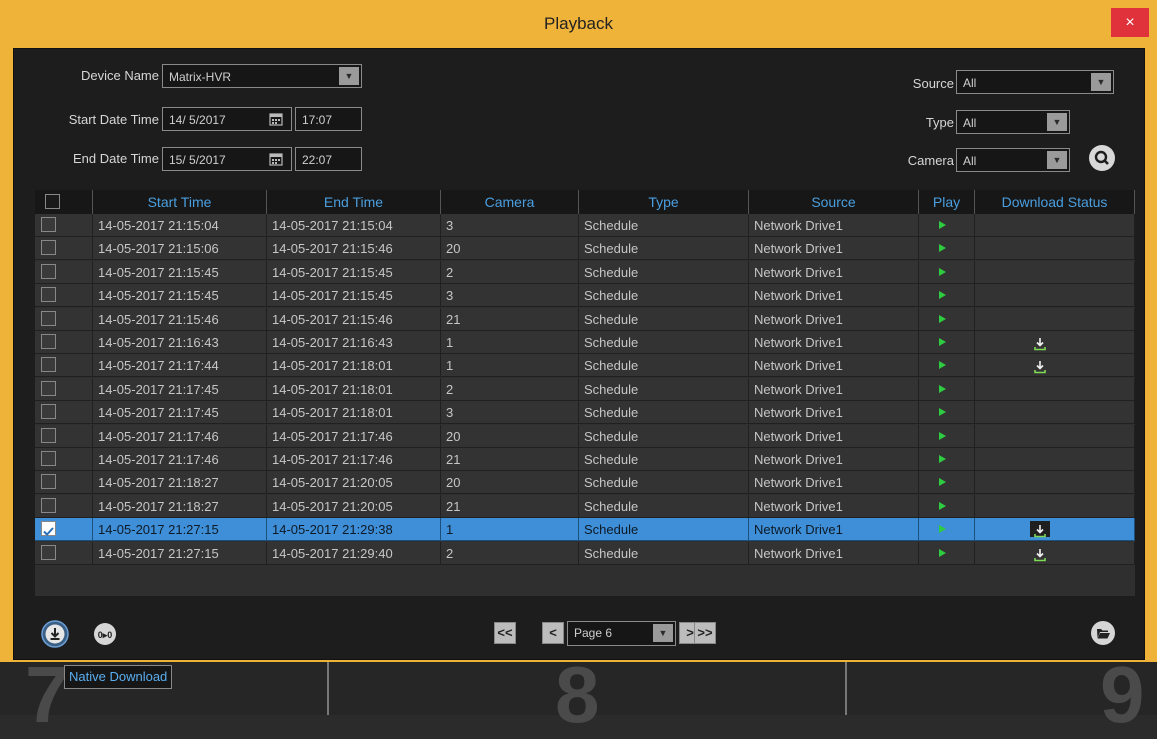  What do you see at coordinates (64, 202) in the screenshot?
I see `header-select-all` at bounding box center [64, 202].